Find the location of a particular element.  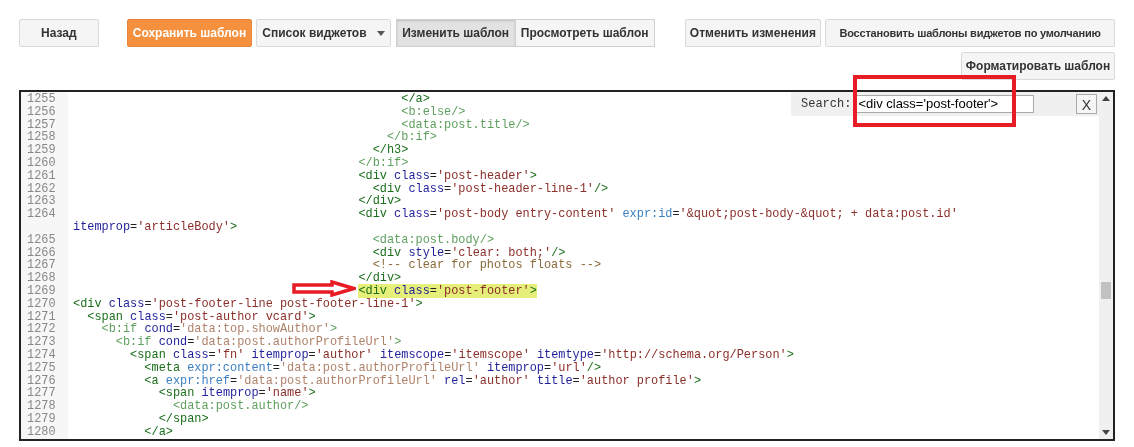

mode-tab: Просмотреть шаблон is located at coordinates (585, 33).